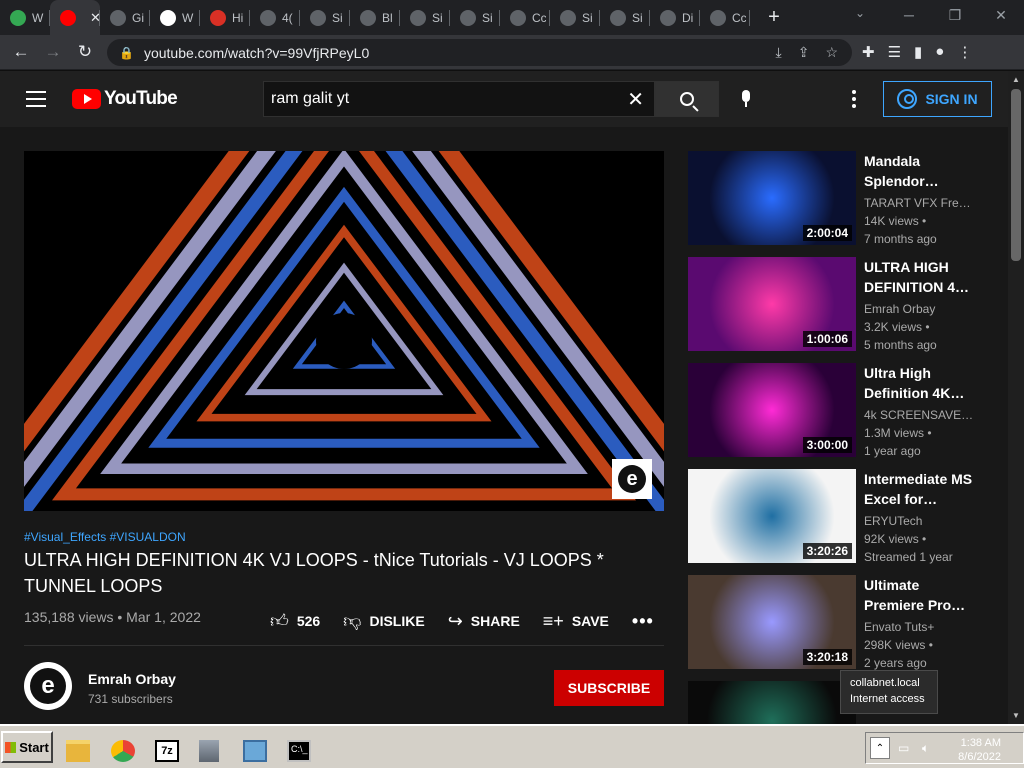 The image size is (1024, 768). What do you see at coordinates (1016, 79) in the screenshot?
I see `scroll-up-icon: ▲` at bounding box center [1016, 79].